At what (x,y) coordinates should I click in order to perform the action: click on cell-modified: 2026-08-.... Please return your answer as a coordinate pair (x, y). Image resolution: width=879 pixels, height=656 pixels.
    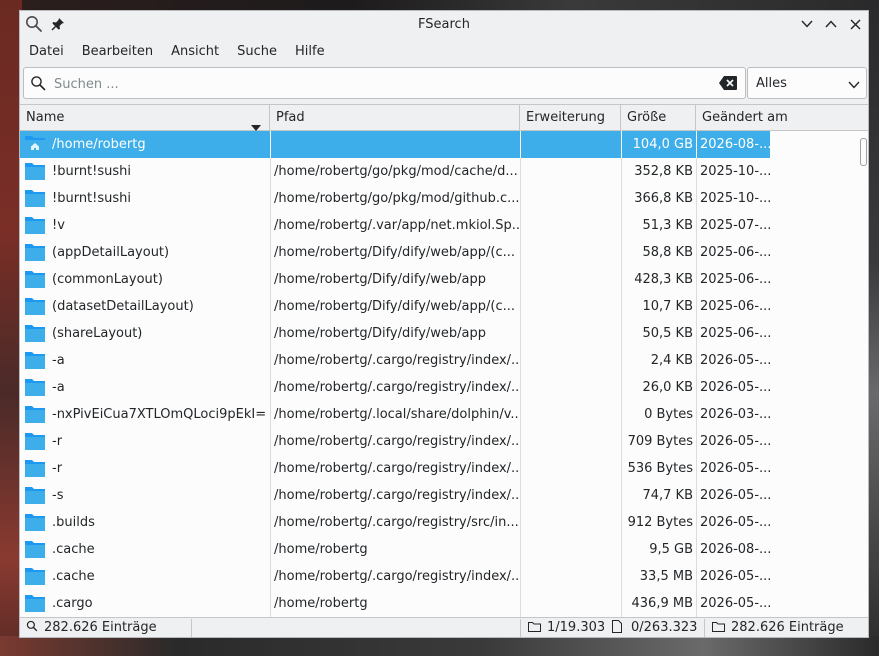
    Looking at the image, I should click on (733, 549).